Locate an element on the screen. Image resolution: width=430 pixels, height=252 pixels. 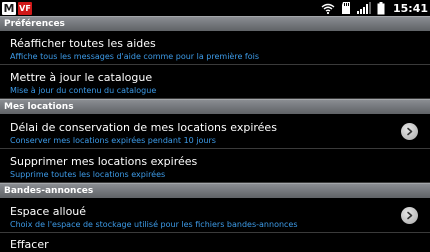
m-notification-icon: M is located at coordinates (9, 8).